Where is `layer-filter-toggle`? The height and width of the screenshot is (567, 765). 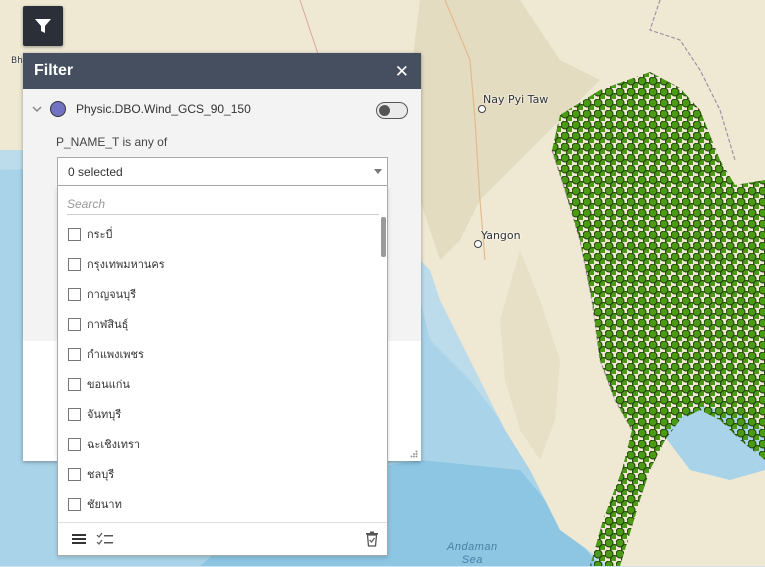
layer-filter-toggle is located at coordinates (392, 110).